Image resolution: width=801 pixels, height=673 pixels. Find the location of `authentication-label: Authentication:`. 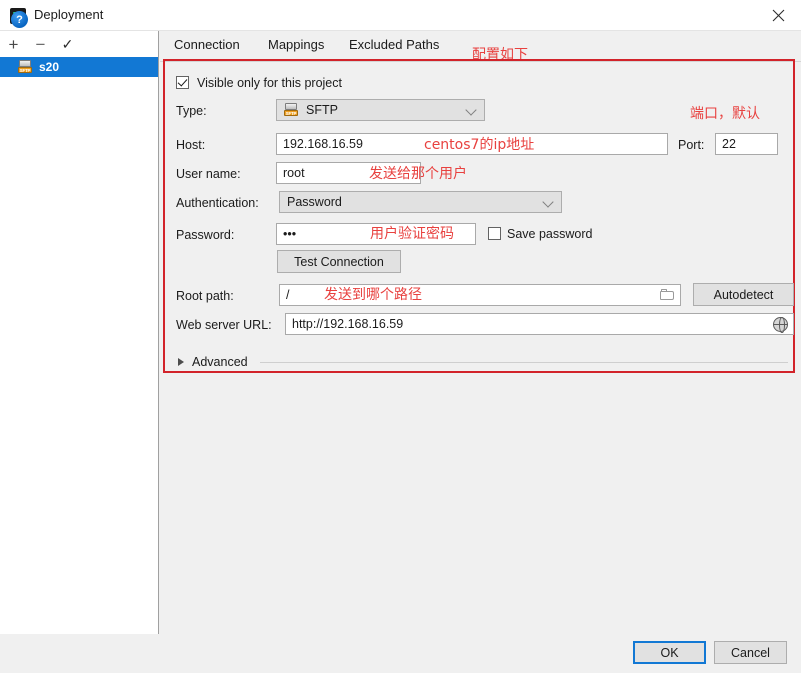

authentication-label: Authentication: is located at coordinates (217, 203).